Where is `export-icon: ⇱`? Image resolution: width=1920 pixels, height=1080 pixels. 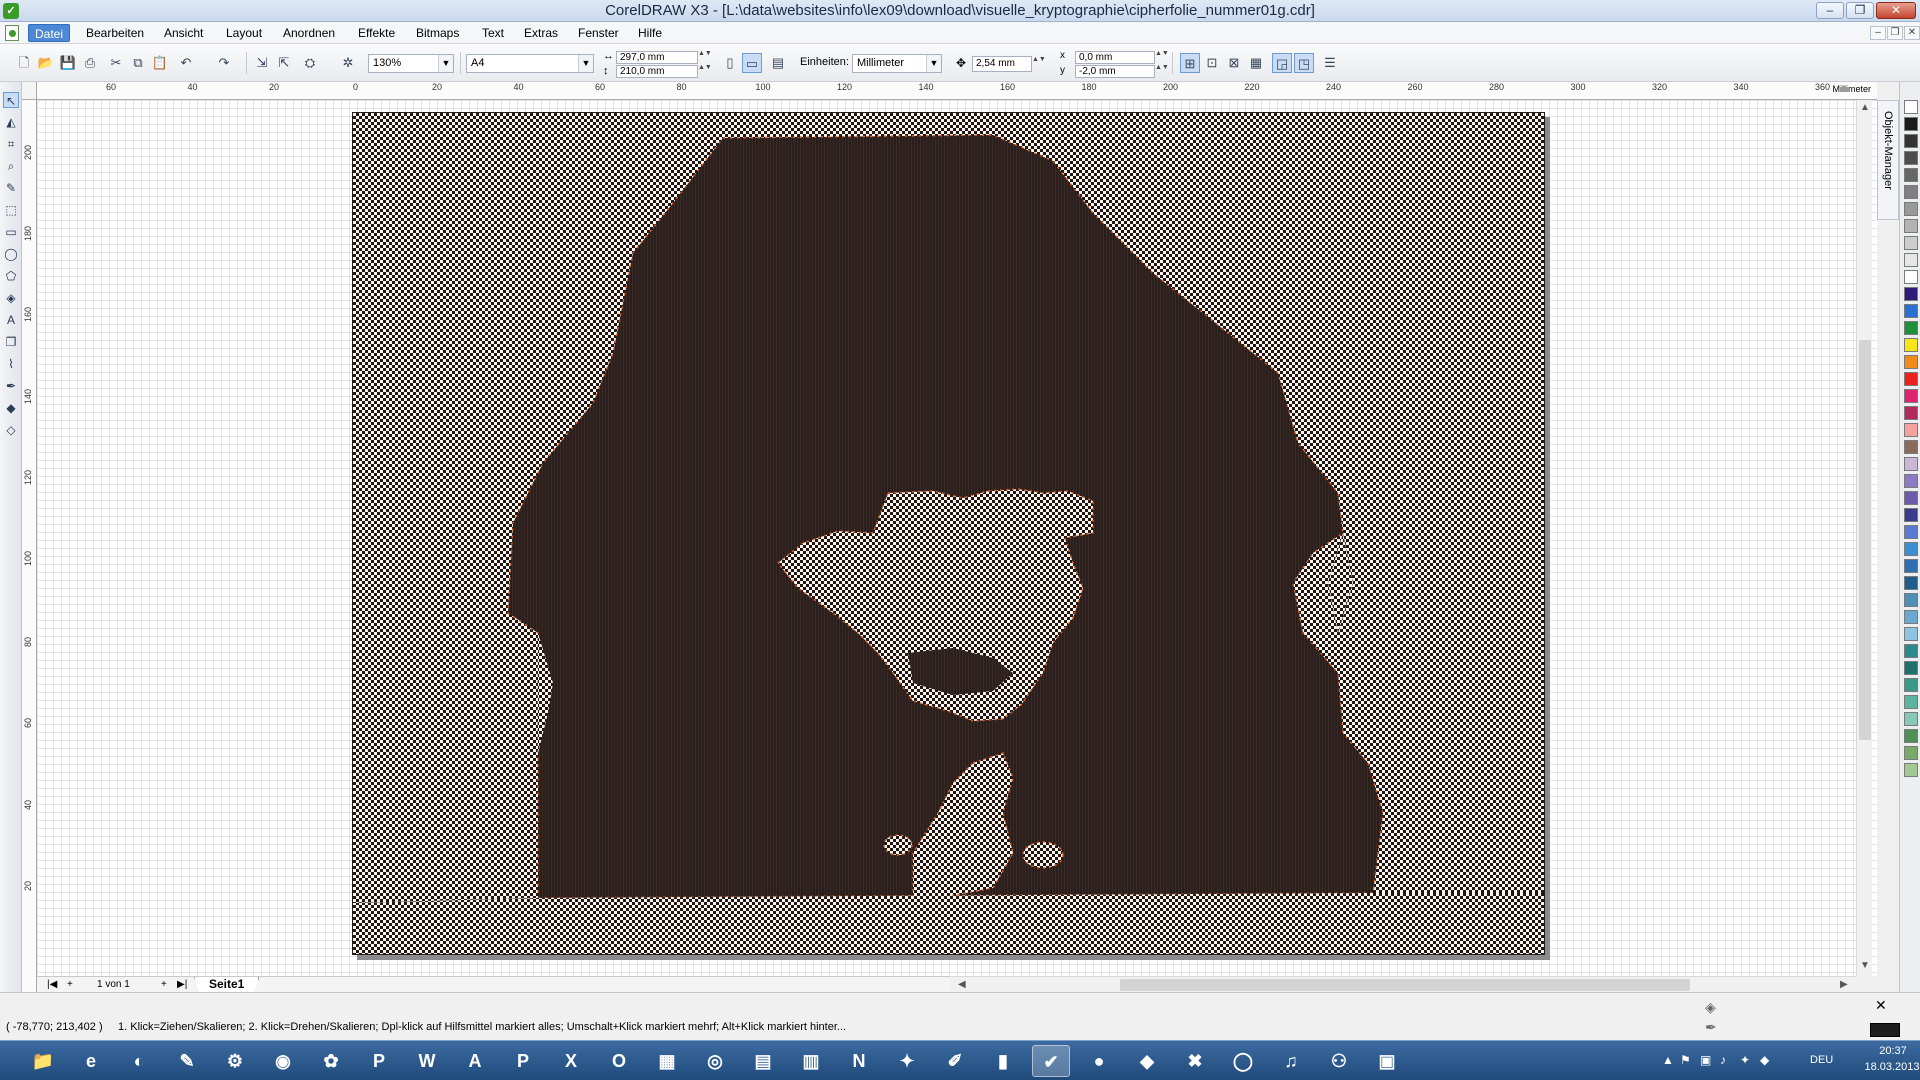 export-icon: ⇱ is located at coordinates (284, 63).